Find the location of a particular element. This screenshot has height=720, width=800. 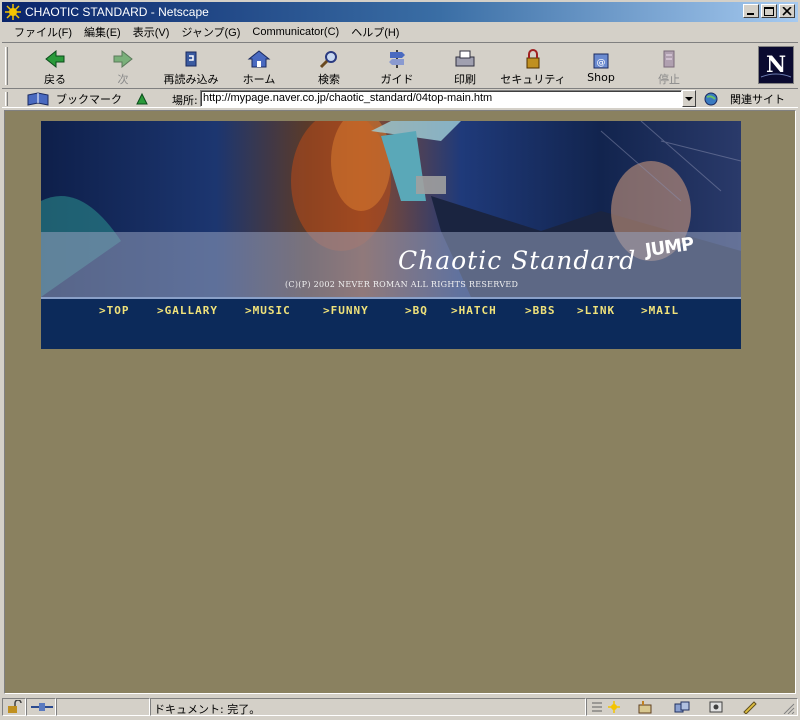

nav-top: >TOP is located at coordinates (114, 310).